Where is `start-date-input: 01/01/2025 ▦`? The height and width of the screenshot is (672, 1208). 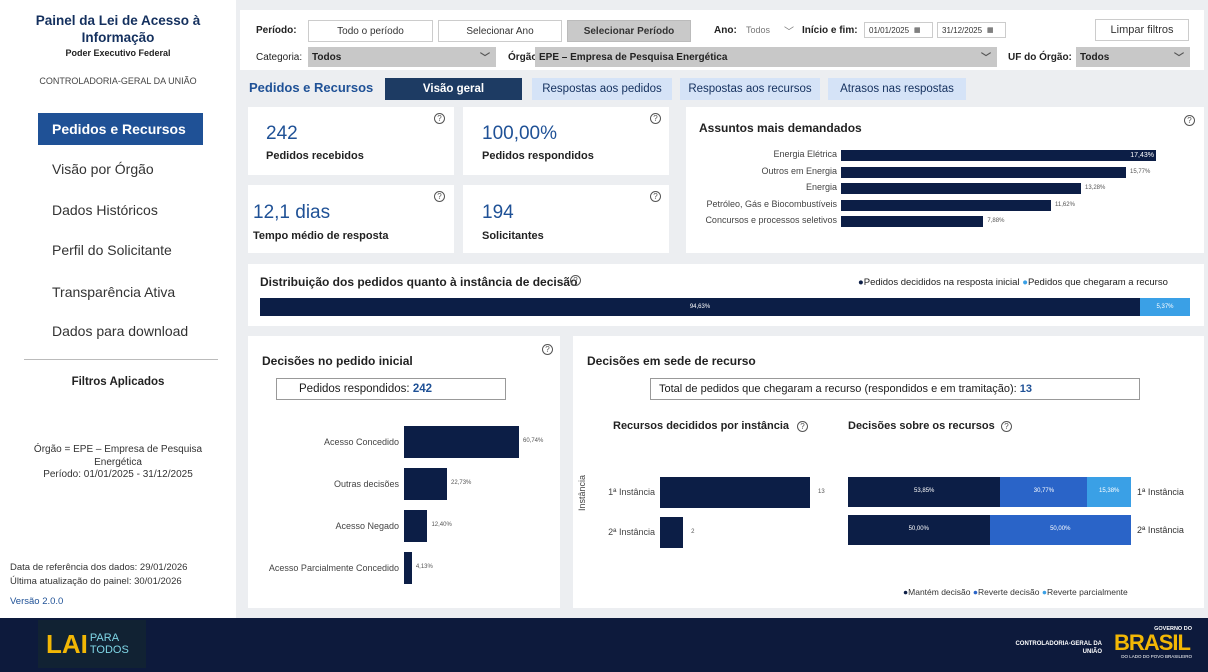
start-date-input: 01/01/2025 ▦ is located at coordinates (898, 30).